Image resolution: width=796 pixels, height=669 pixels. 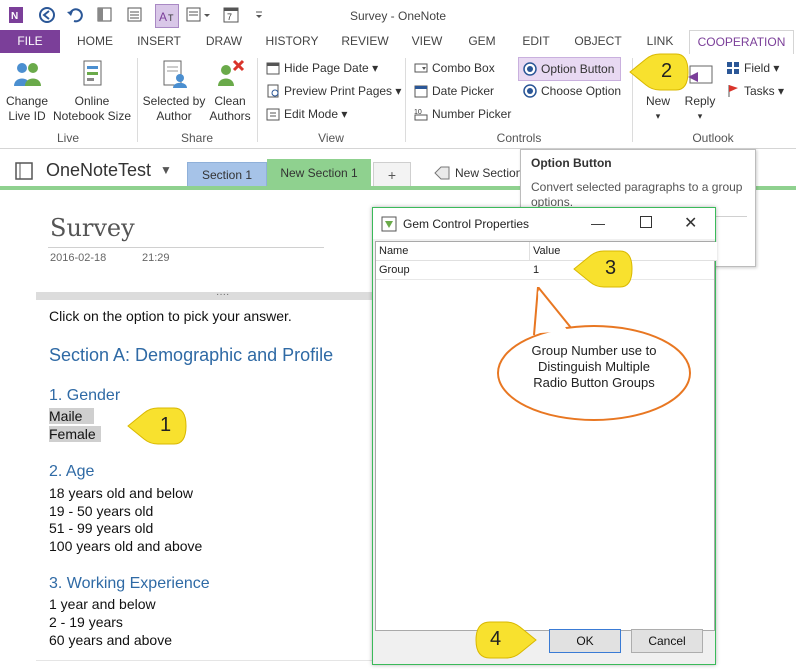 What do you see at coordinates (174, 91) in the screenshot?
I see `selected-by-author-button: Selected by Author` at bounding box center [174, 91].